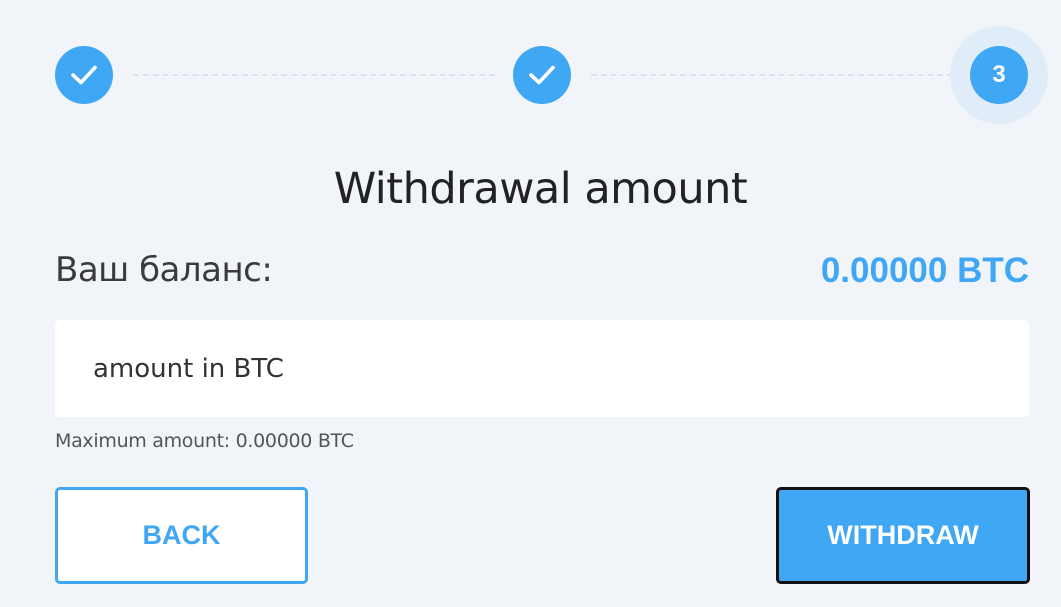  I want to click on step-2-completed, so click(542, 75).